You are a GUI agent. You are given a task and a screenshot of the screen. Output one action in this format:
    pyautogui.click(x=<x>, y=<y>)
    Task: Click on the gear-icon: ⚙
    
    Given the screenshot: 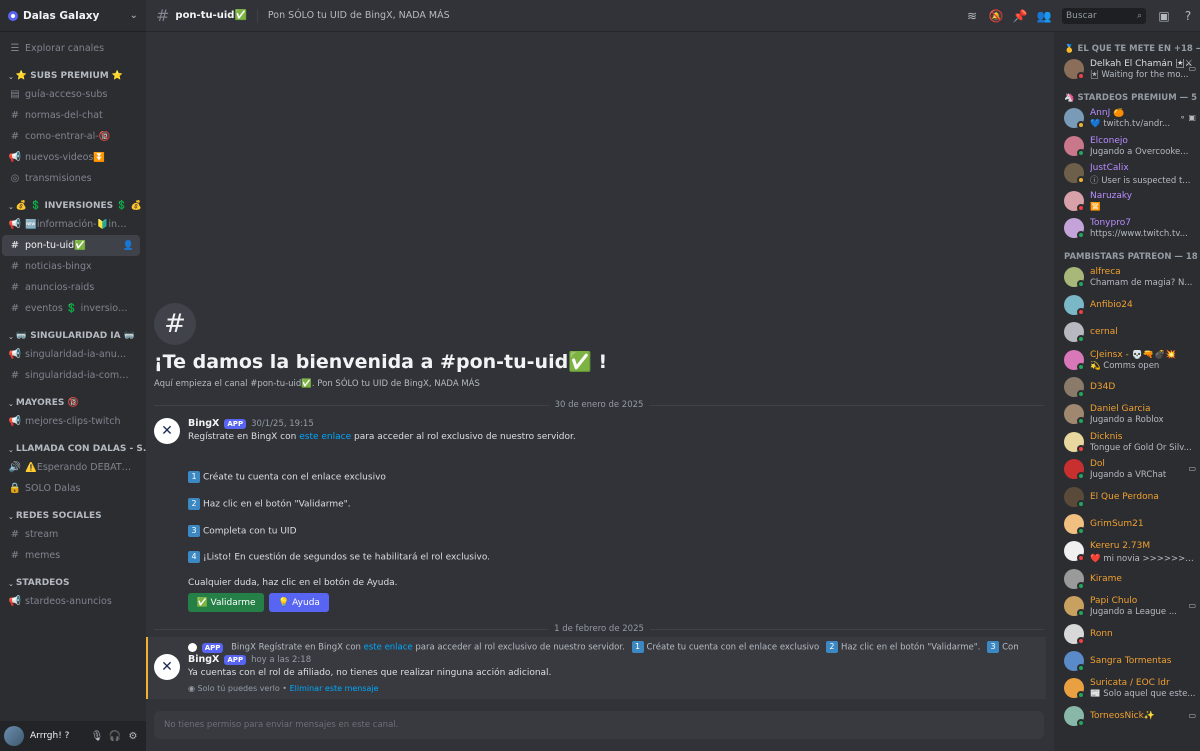 What is the action you would take?
    pyautogui.click(x=133, y=736)
    